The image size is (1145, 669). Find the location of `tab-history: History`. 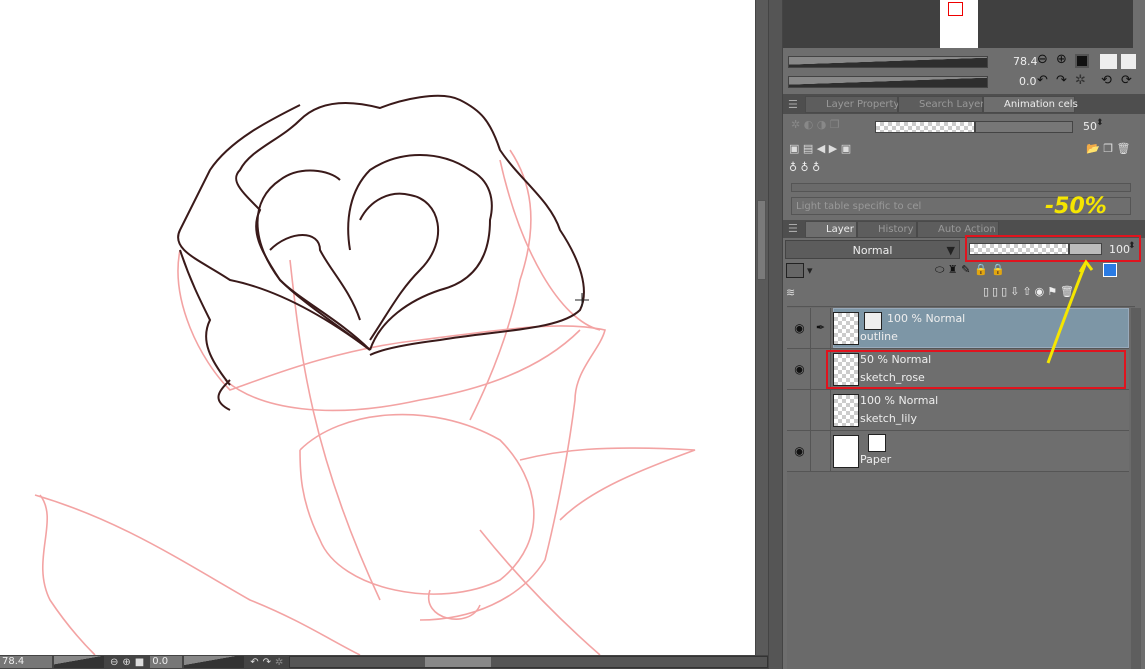

tab-history: History is located at coordinates (887, 229).